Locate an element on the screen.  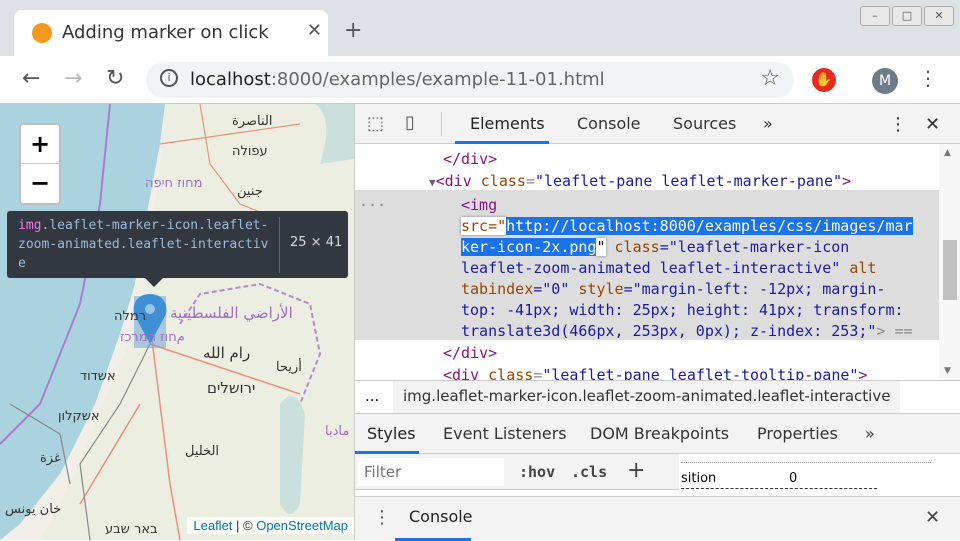
zoom-control: + − is located at coordinates (40, 164).